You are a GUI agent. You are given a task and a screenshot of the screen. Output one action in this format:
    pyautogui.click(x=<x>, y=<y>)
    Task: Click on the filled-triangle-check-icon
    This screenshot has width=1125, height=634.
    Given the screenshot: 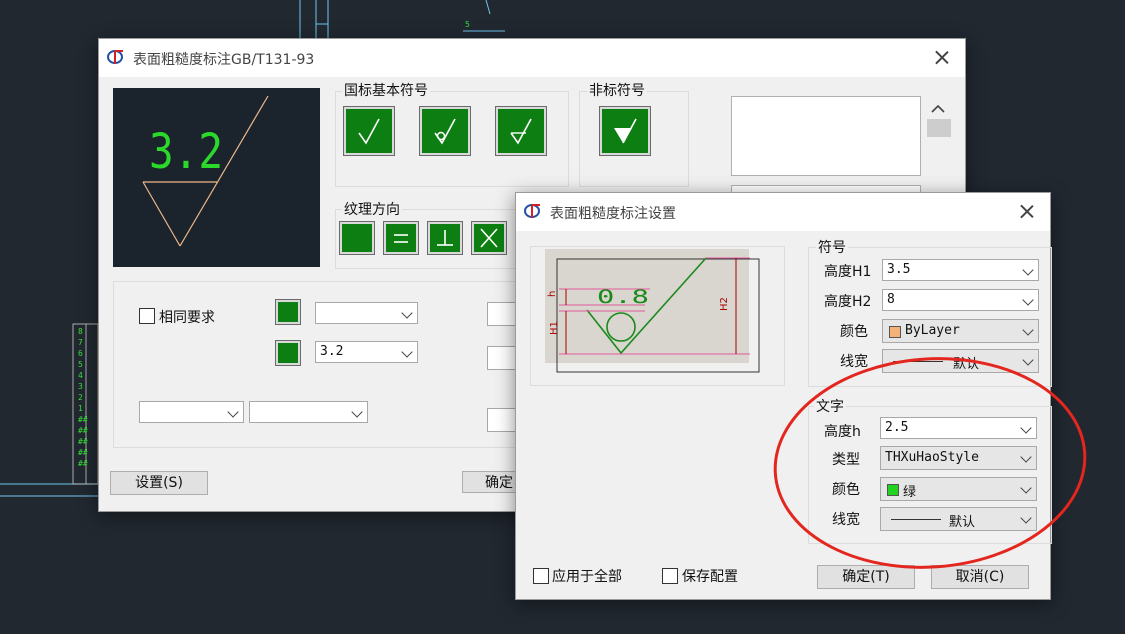 What is the action you would take?
    pyautogui.click(x=625, y=131)
    